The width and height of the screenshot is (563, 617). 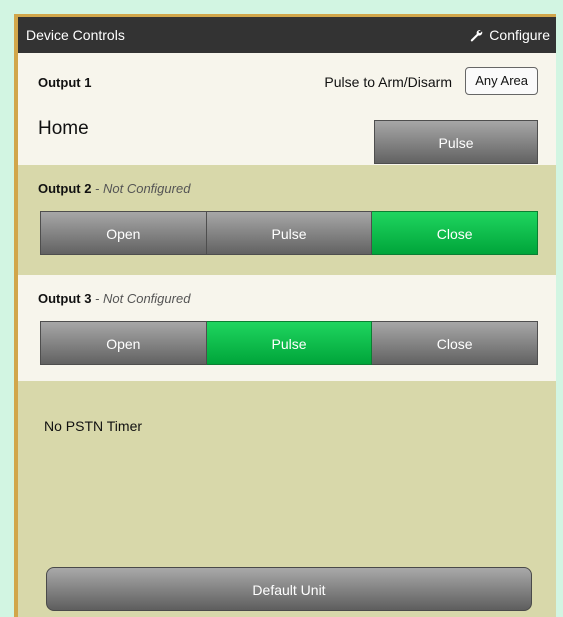 I want to click on output-3-open-button: Open, so click(x=123, y=343).